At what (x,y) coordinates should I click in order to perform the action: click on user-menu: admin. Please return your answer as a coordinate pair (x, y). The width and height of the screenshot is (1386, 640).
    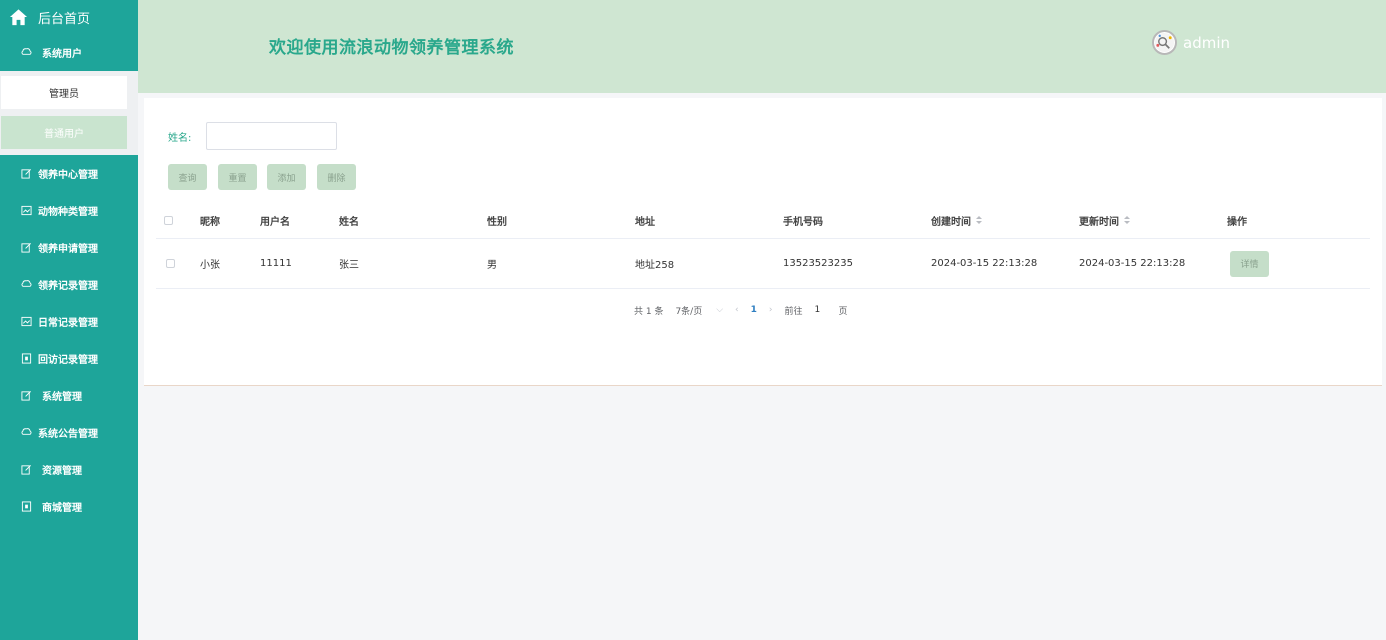
    Looking at the image, I should click on (1191, 42).